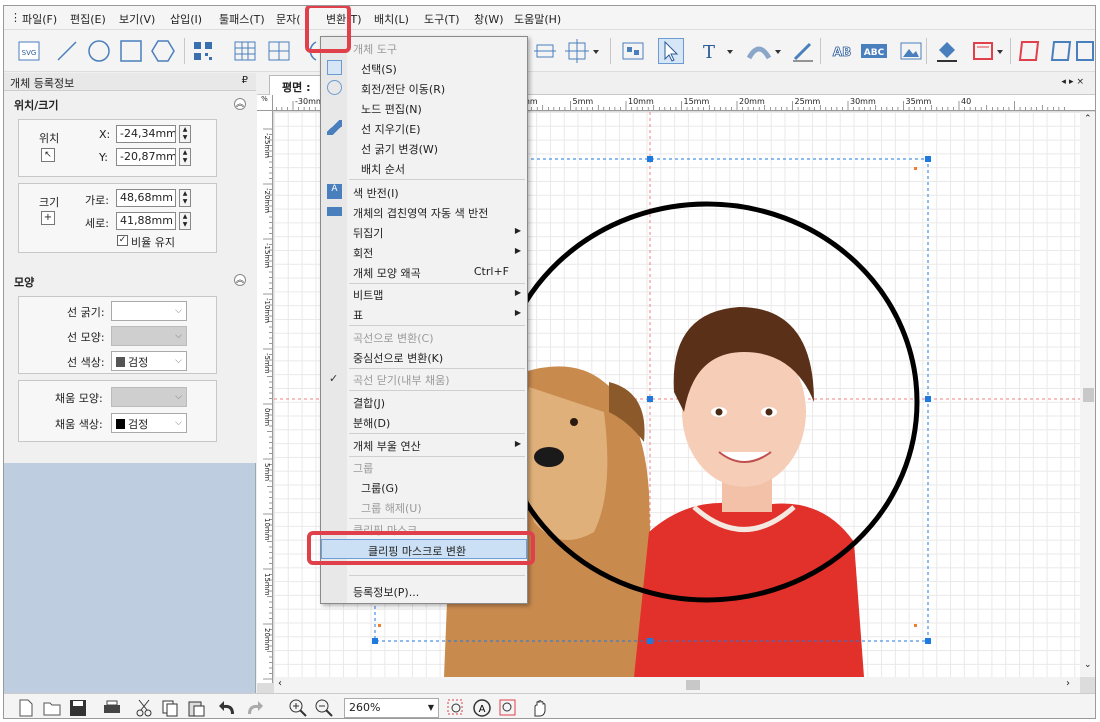  Describe the element at coordinates (185, 134) in the screenshot. I see `x-spinner: ▲ ▼` at that location.